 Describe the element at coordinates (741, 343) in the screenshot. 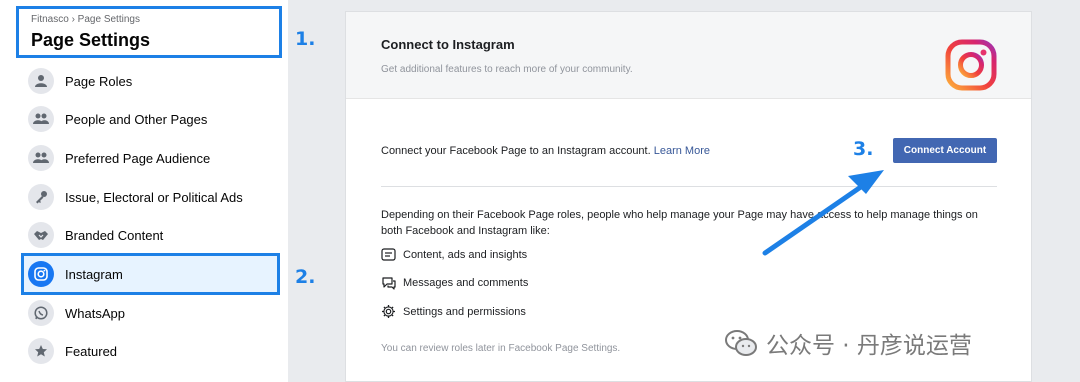

I see `wechat-icon` at that location.